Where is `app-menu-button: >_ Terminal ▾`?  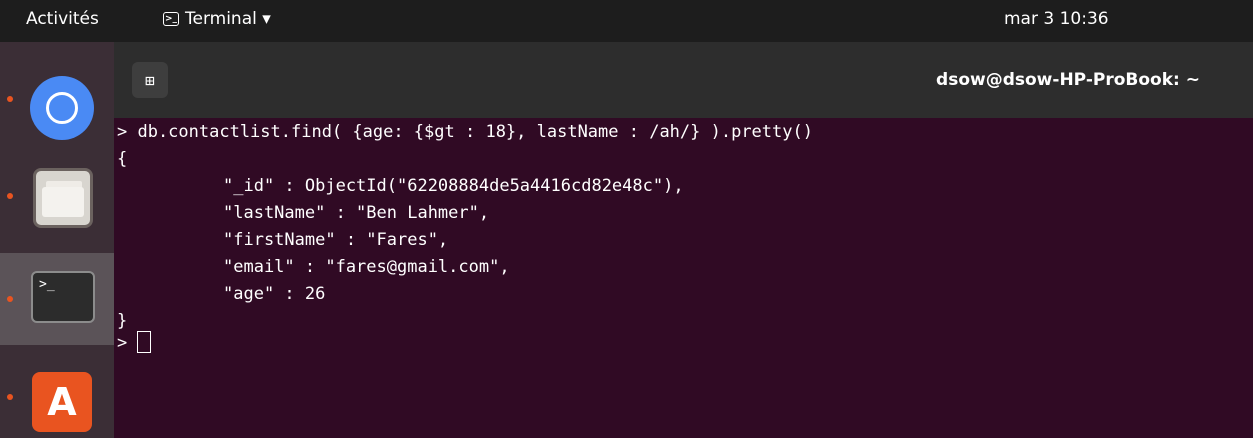 app-menu-button: >_ Terminal ▾ is located at coordinates (217, 19).